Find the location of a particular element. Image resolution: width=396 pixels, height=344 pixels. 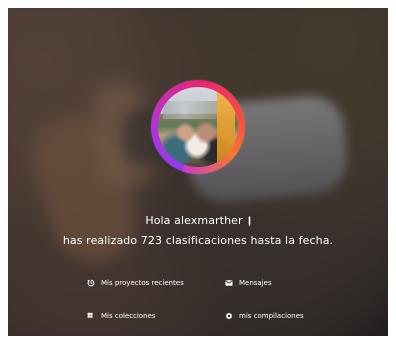

builds-link: mis compilaciones is located at coordinates (264, 316).